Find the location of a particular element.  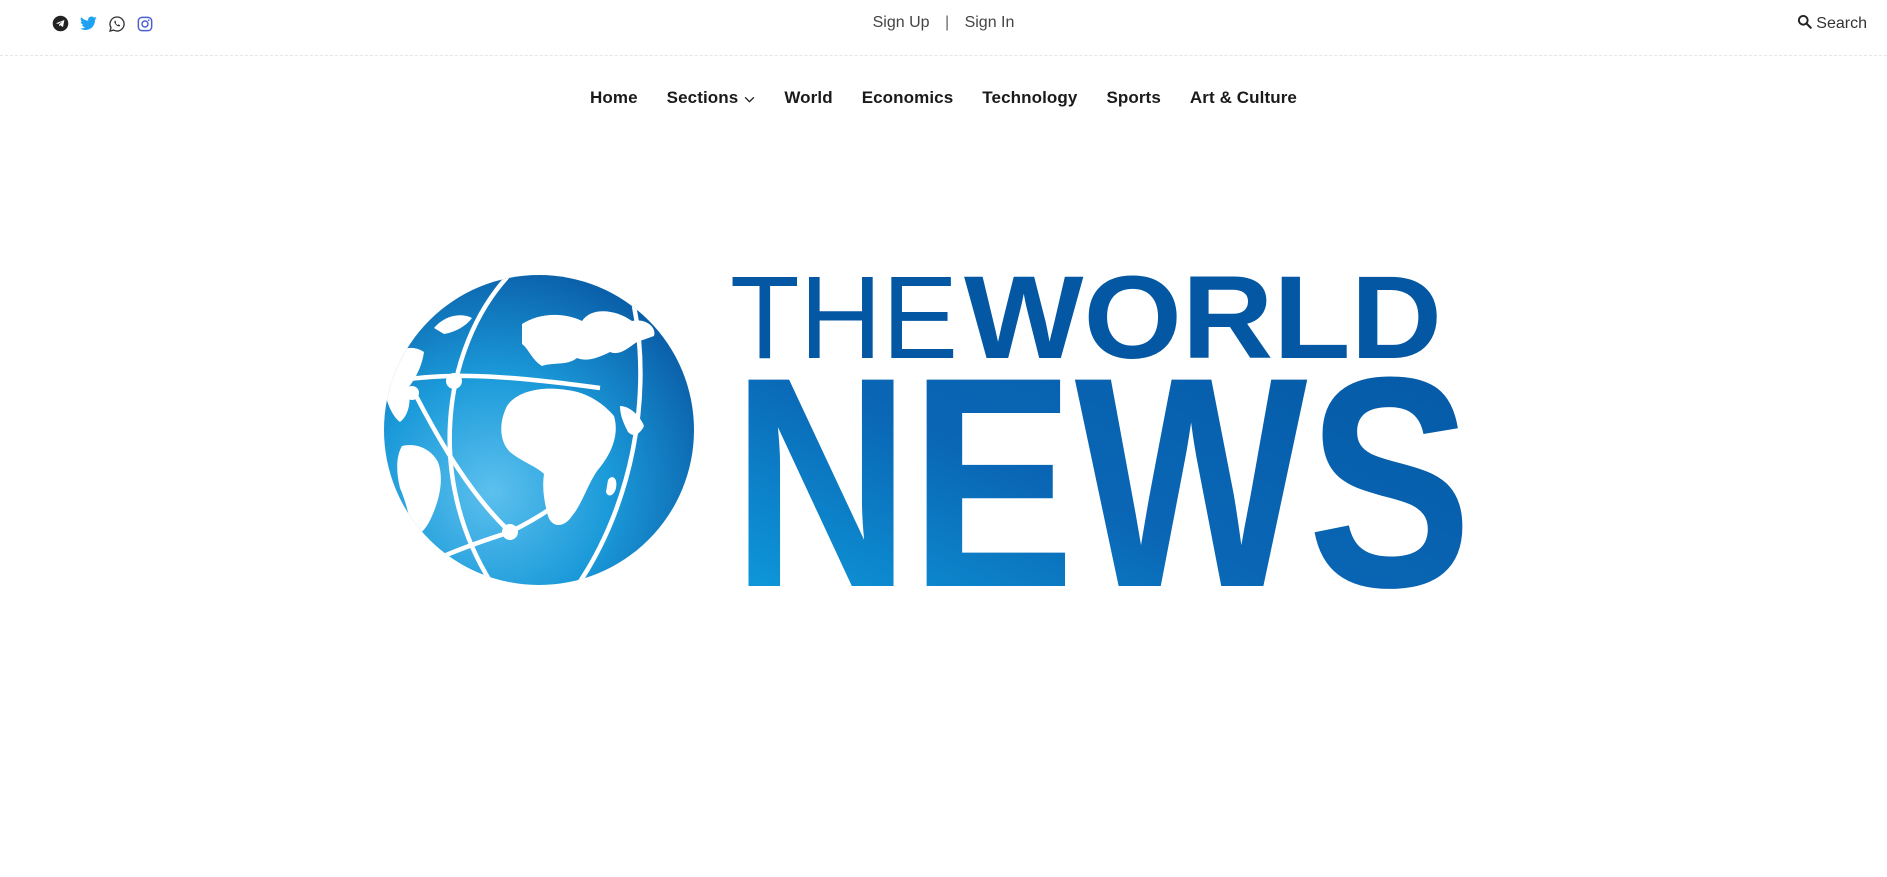

search-label: Search is located at coordinates (1841, 23).